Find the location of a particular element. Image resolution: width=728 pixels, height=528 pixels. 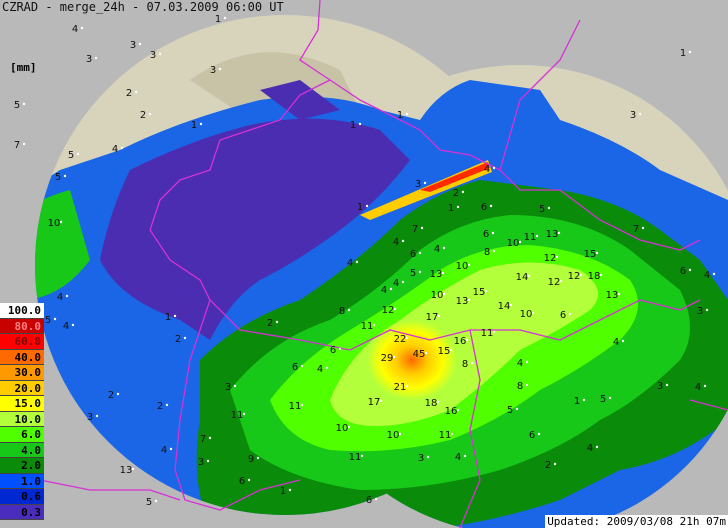

station-value-label: 9 is located at coordinates (251, 459).